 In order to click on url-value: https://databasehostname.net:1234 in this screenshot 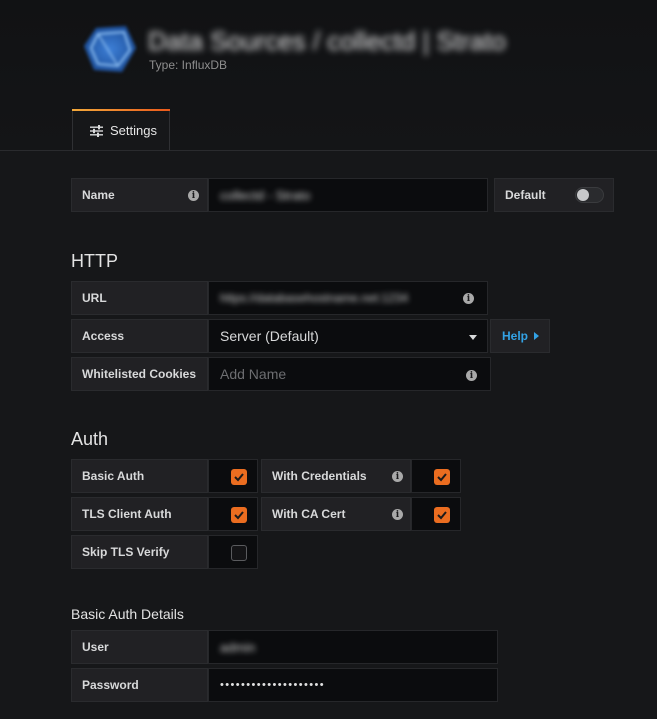, I will do `click(314, 298)`.